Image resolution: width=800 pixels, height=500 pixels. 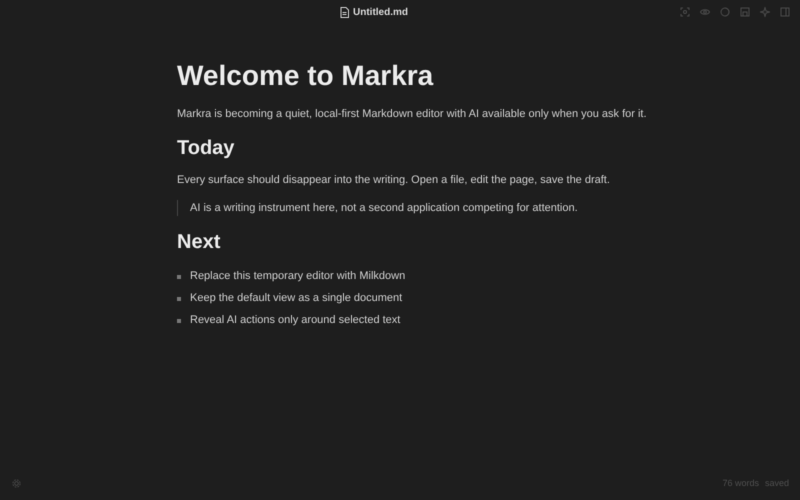 I want to click on paragraph: Markra is becoming a quiet, local-first Markdown editor with AI available only when you ask for it., so click(x=412, y=114).